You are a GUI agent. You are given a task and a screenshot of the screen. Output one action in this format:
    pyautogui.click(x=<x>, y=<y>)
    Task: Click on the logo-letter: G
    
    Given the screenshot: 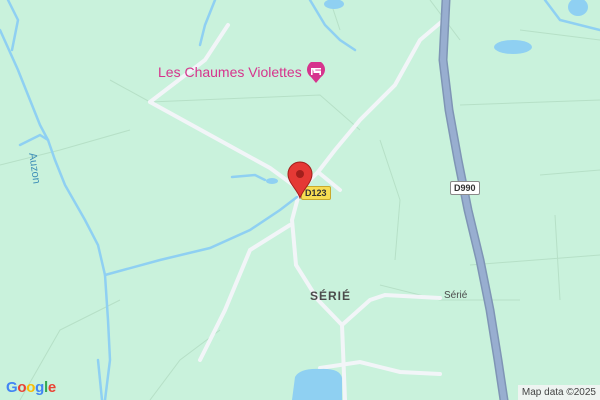 What is the action you would take?
    pyautogui.click(x=12, y=387)
    